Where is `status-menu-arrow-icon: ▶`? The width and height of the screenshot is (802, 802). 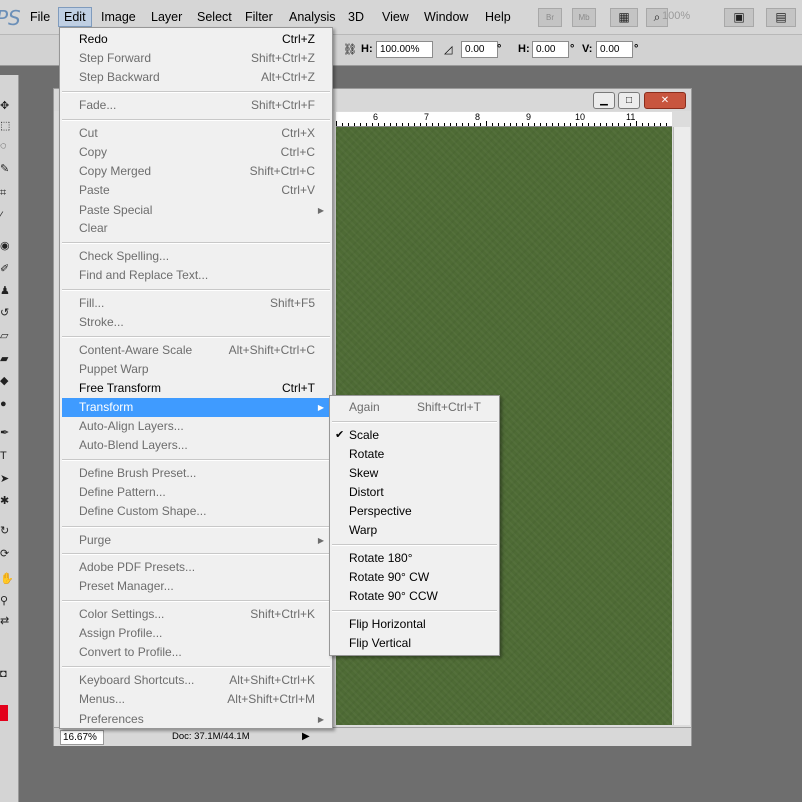
status-menu-arrow-icon: ▶ is located at coordinates (306, 736).